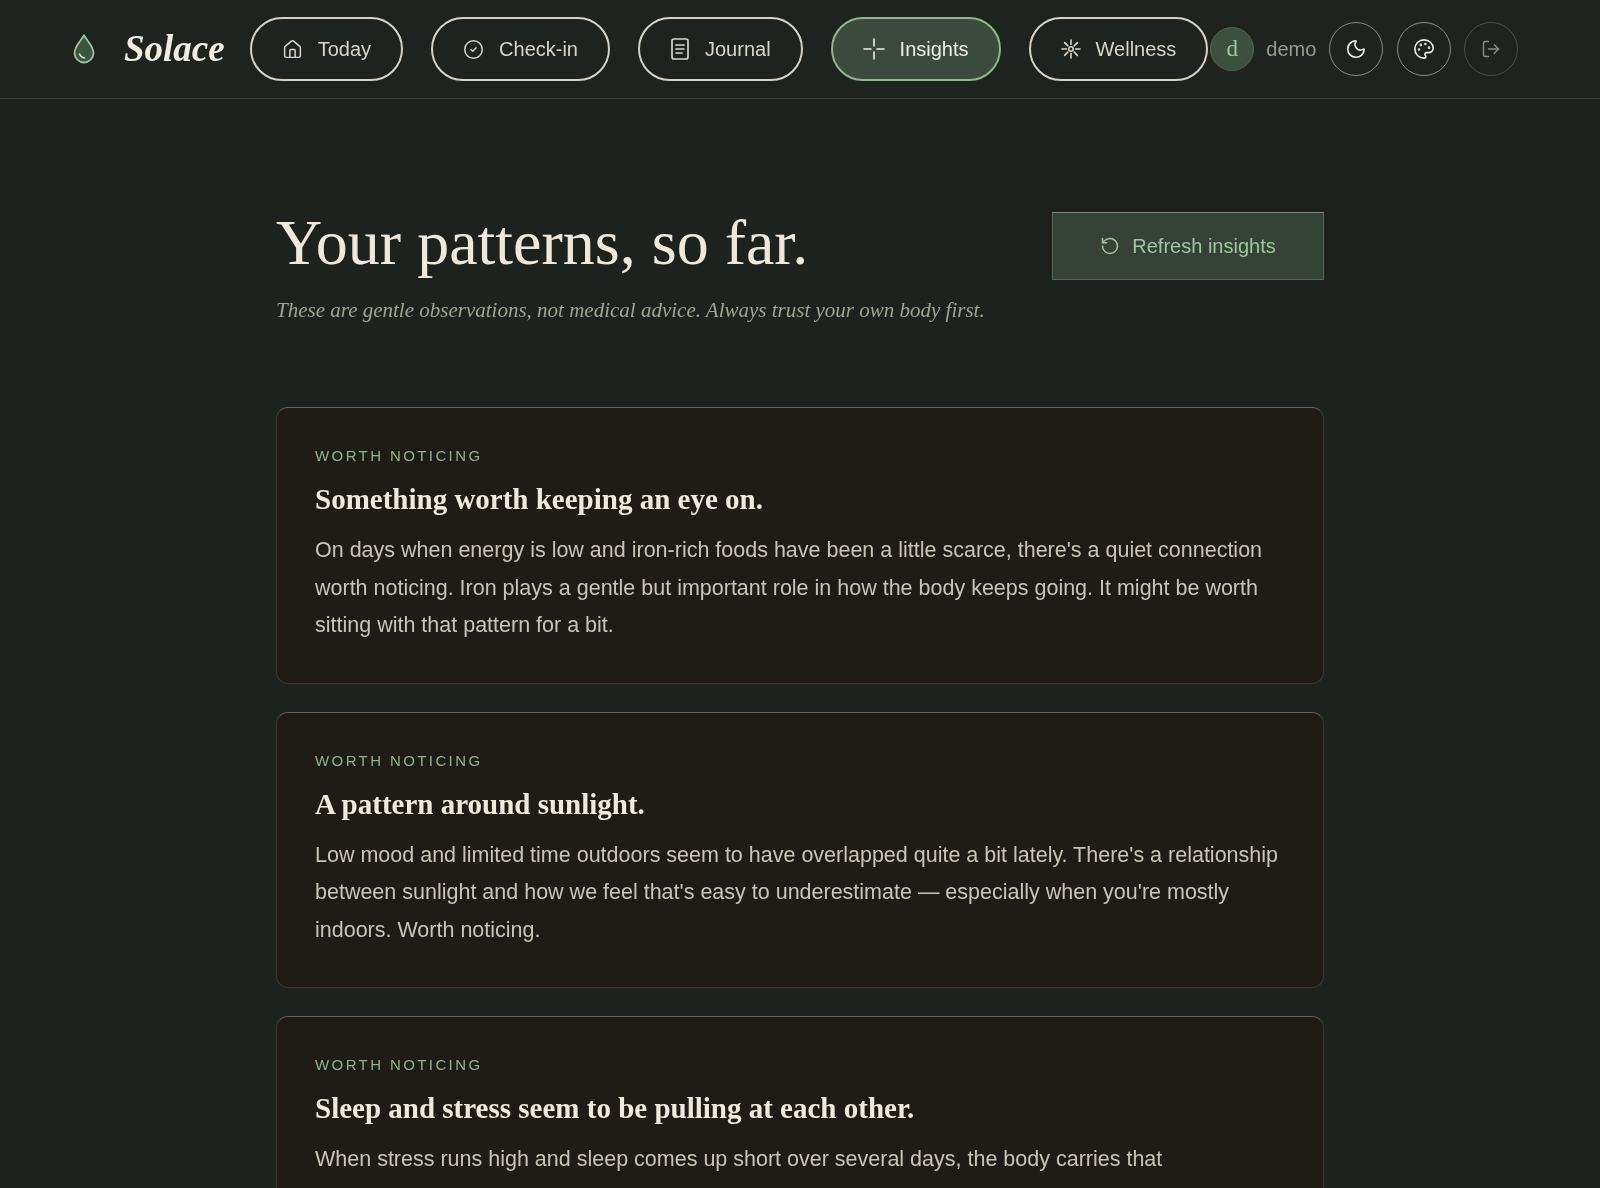  Describe the element at coordinates (1188, 246) in the screenshot. I see `refresh-insights-button: Refresh insights` at that location.